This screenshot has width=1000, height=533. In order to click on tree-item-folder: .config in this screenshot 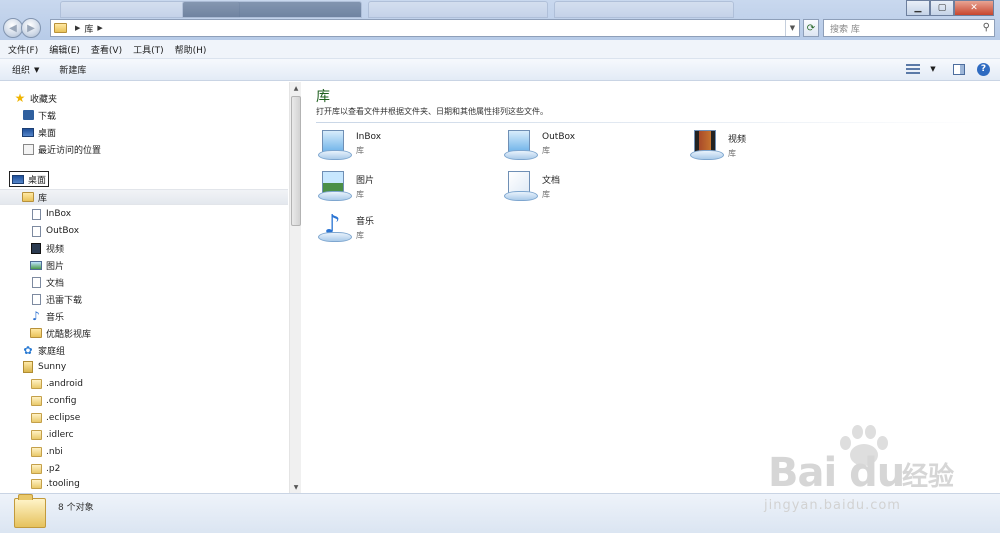, I will do `click(53, 401)`.